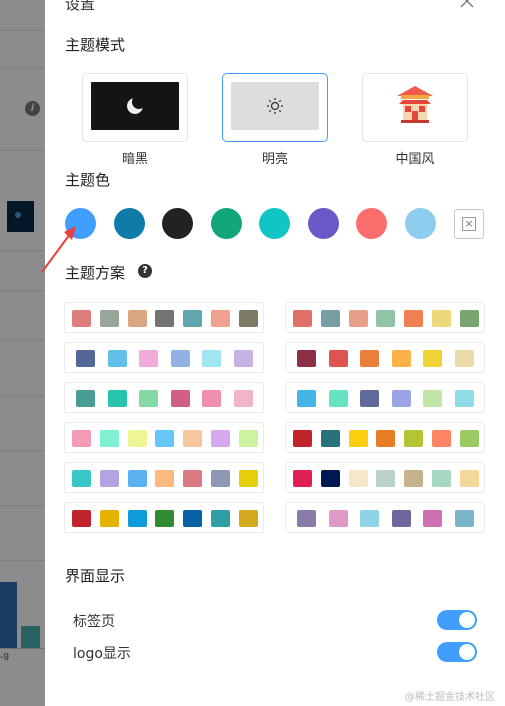 The height and width of the screenshot is (706, 505). Describe the element at coordinates (467, 5) in the screenshot. I see `close-icon` at that location.